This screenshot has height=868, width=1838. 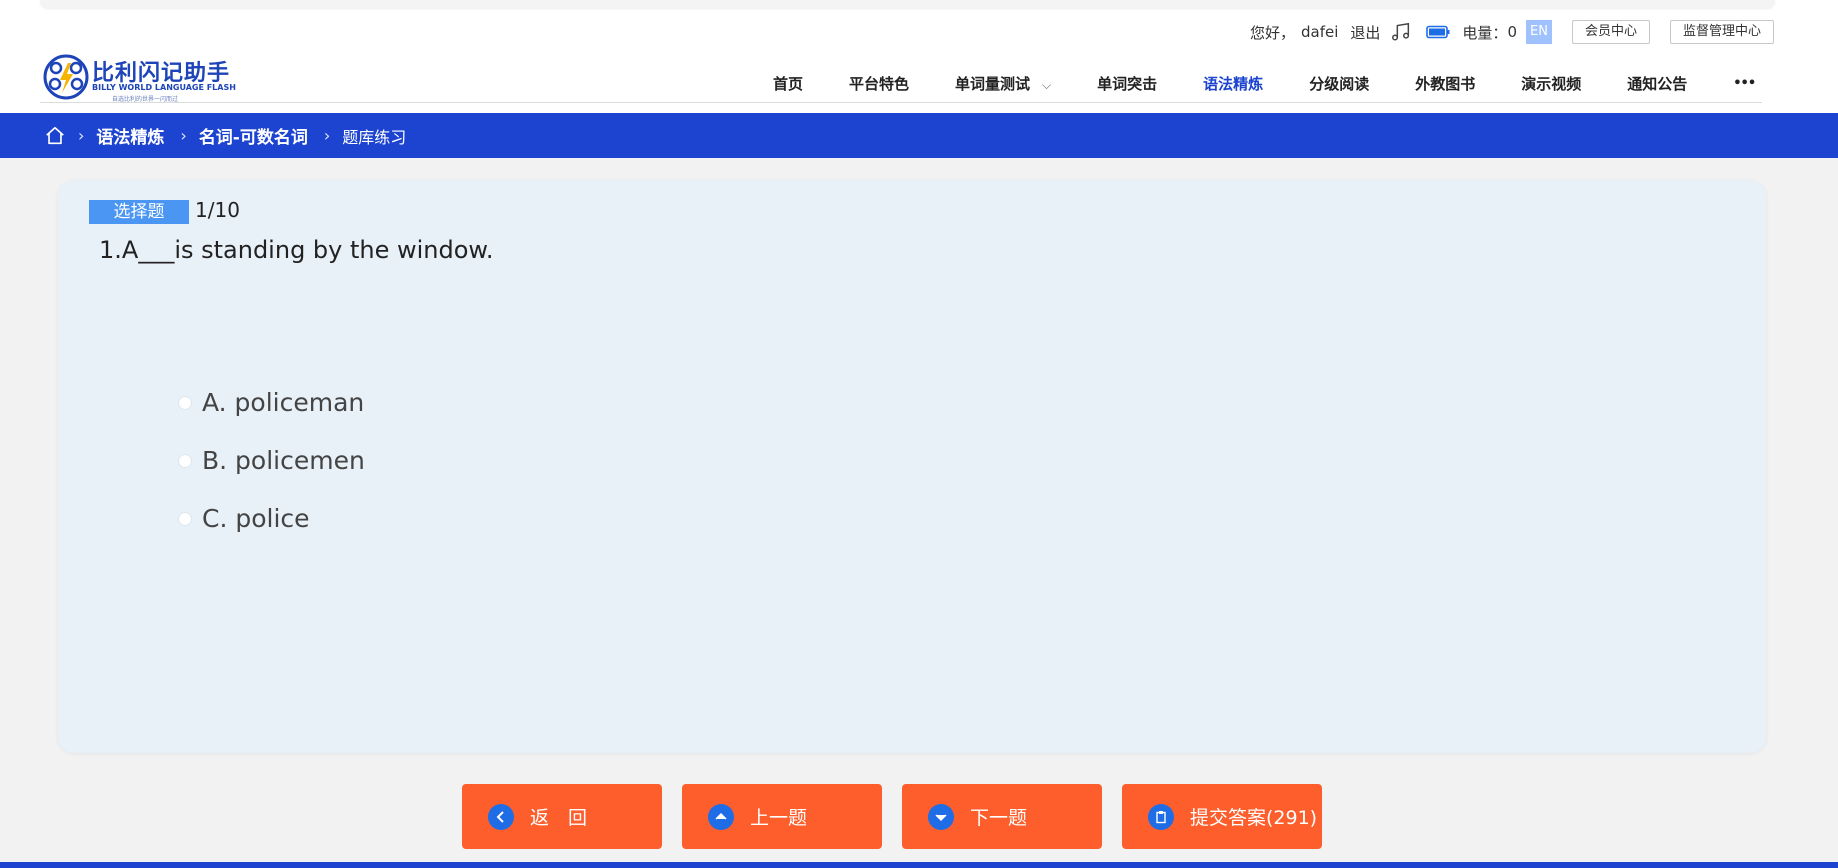 What do you see at coordinates (164, 87) in the screenshot?
I see `logo-english: BILLY WORLD LANGUAGE FLASH` at bounding box center [164, 87].